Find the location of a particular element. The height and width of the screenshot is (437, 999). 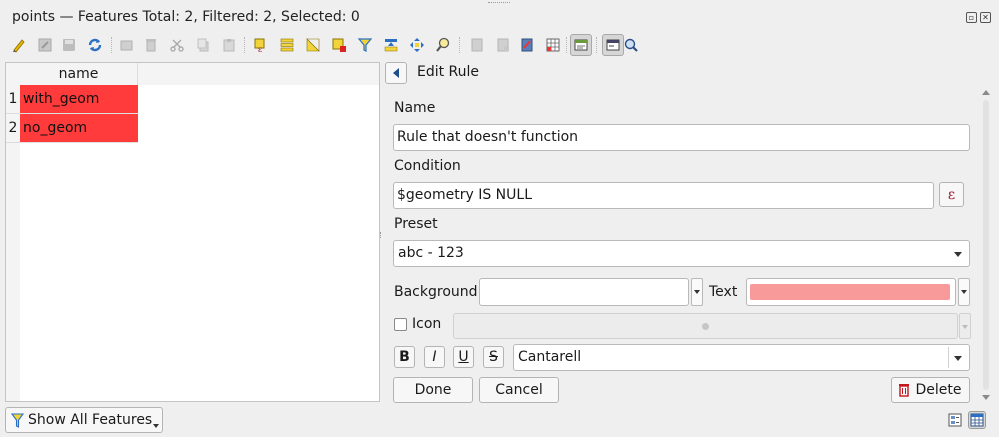

name-label: Name is located at coordinates (415, 108).